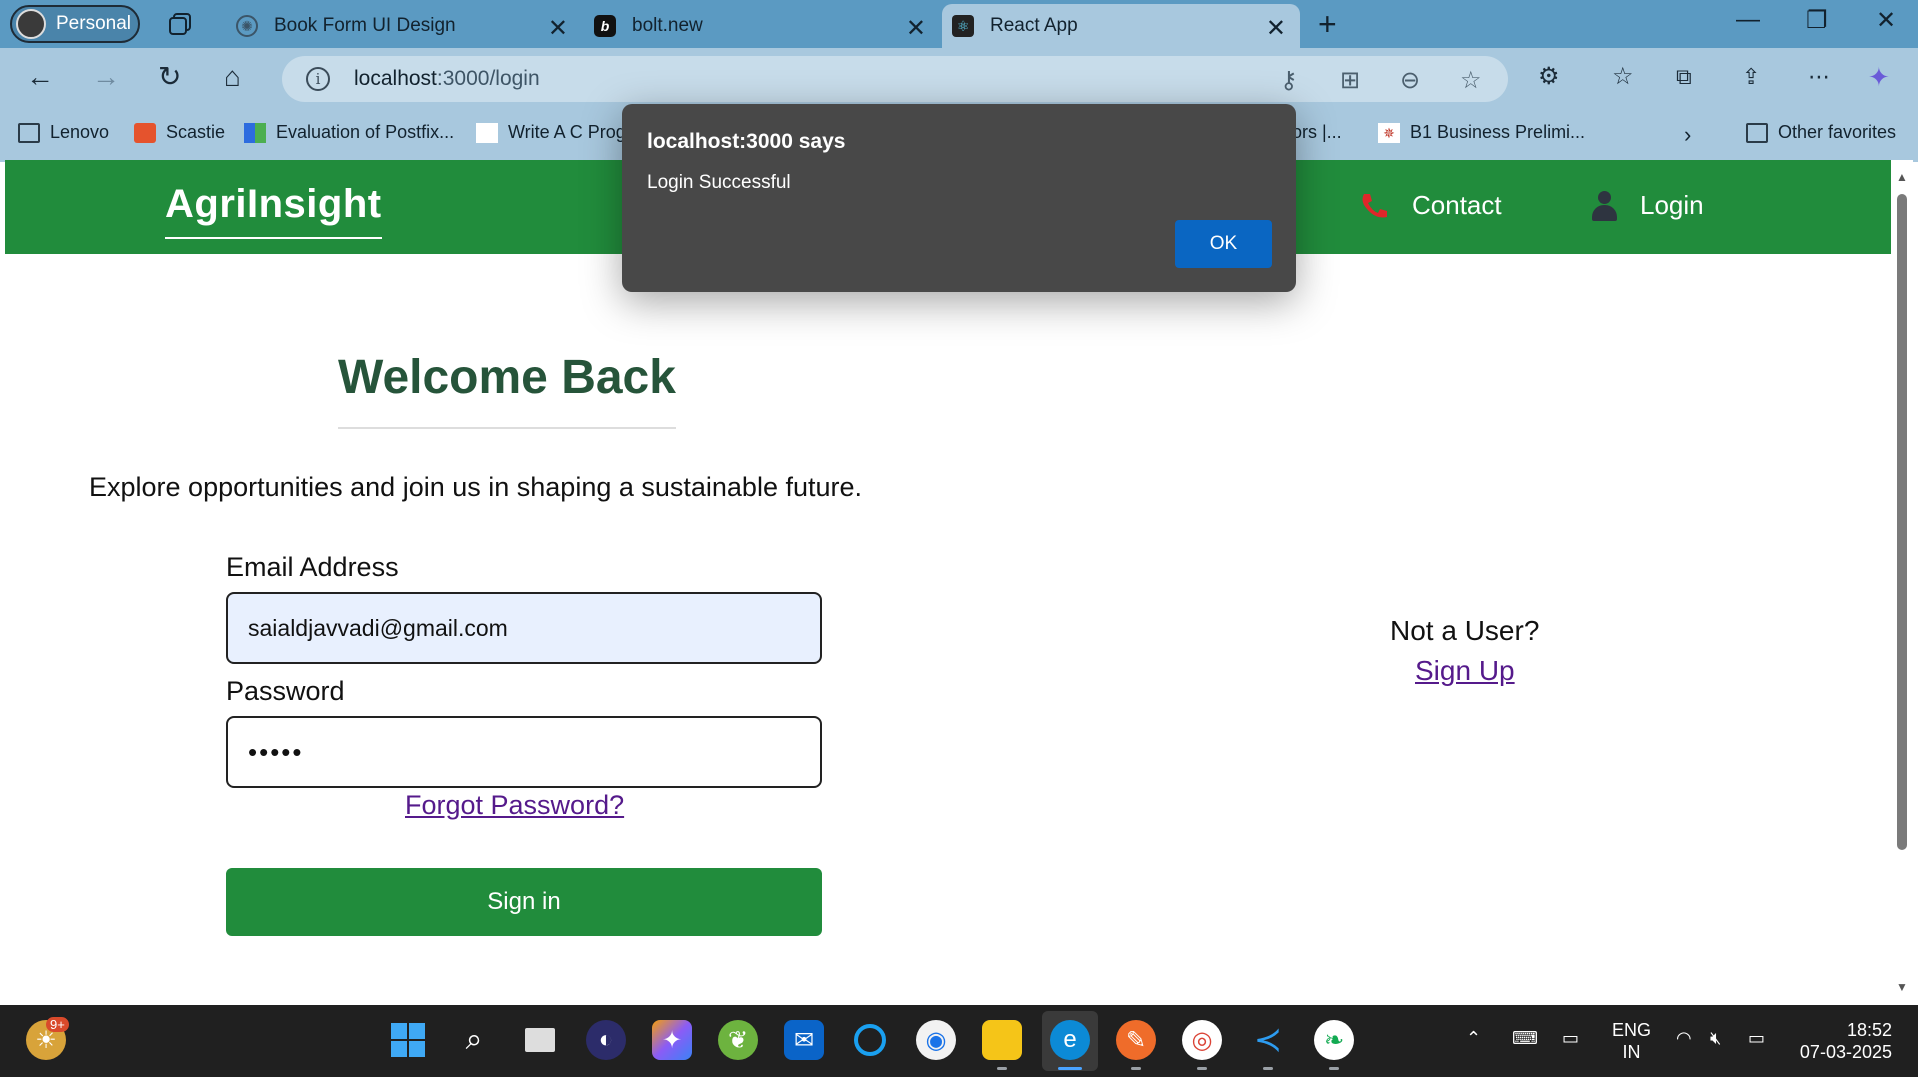 The height and width of the screenshot is (1077, 1918). What do you see at coordinates (738, 1040) in the screenshot?
I see `spring-icon: ❦` at bounding box center [738, 1040].